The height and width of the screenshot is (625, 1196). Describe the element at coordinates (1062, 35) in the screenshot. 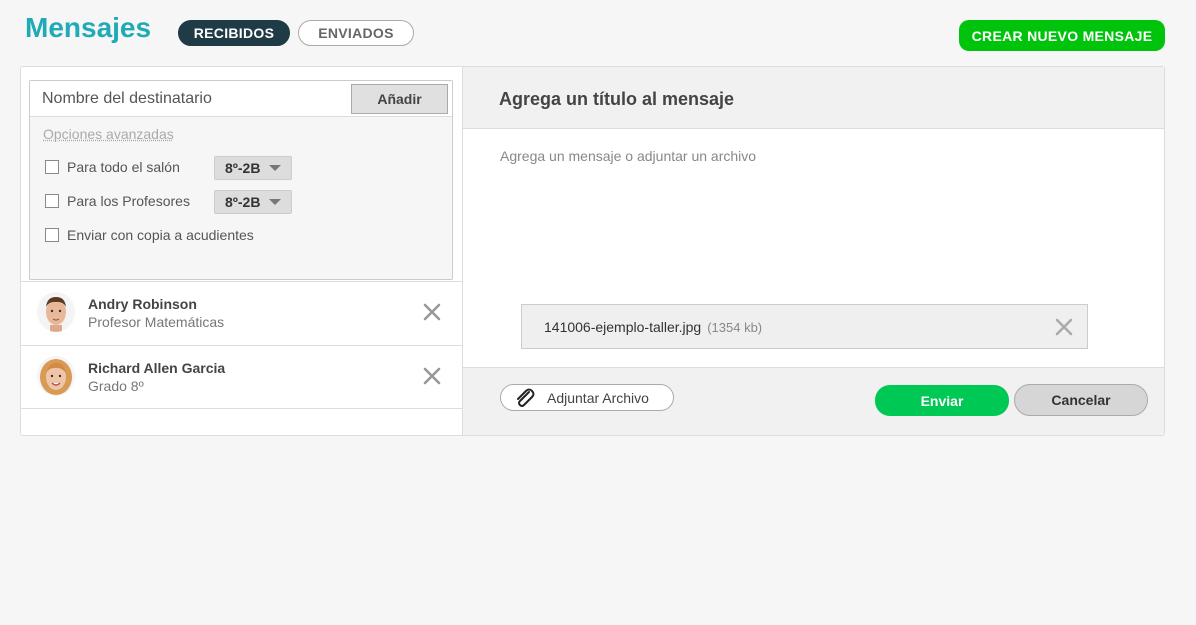

I see `create-new-message-button: CREAR NUEVO MENSAJE` at that location.